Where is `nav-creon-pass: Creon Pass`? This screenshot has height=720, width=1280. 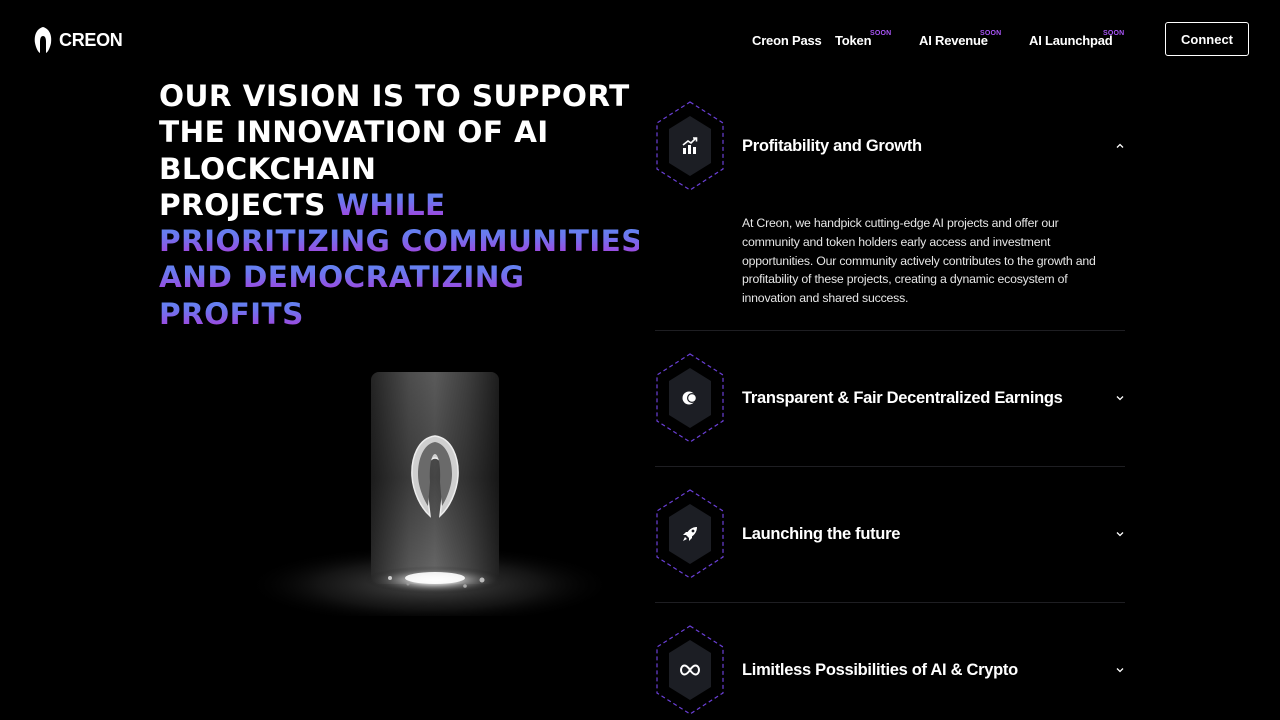
nav-creon-pass: Creon Pass is located at coordinates (787, 40).